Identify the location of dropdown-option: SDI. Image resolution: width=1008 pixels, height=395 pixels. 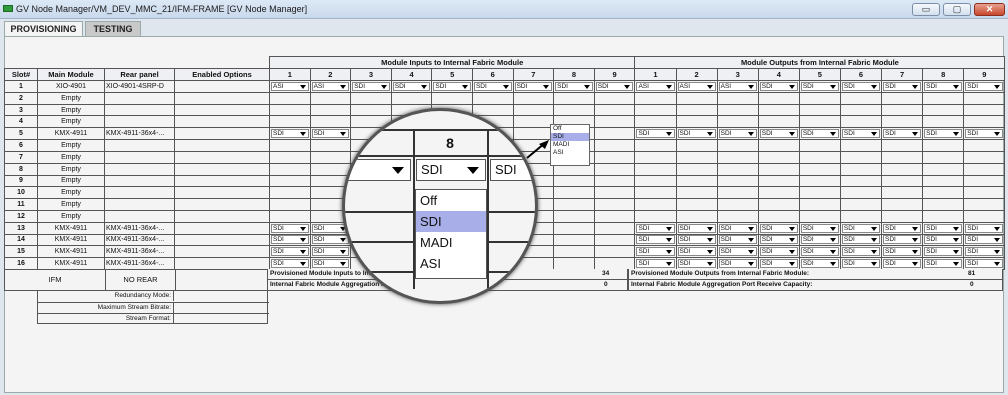
(570, 137).